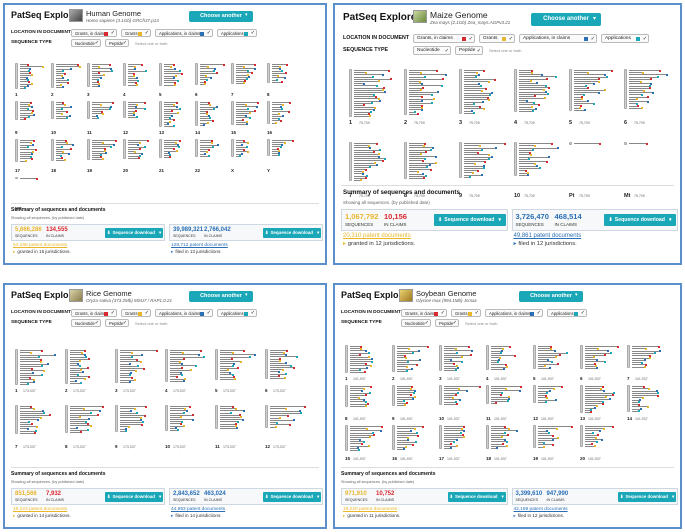 The image size is (685, 532). Describe the element at coordinates (601, 405) in the screenshot. I see `chromosome-13: 13 101,937` at that location.